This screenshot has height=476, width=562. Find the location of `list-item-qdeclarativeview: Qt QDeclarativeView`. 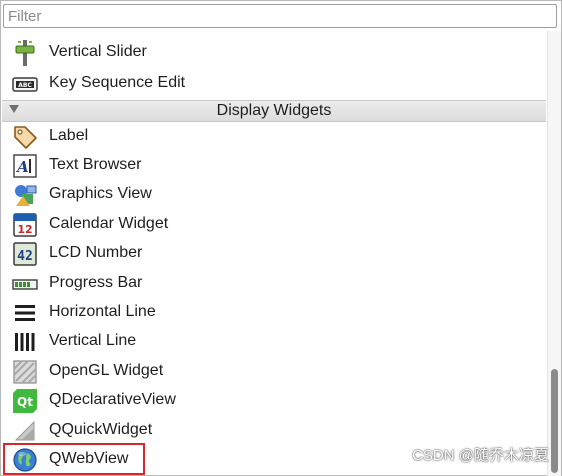

list-item-qdeclarativeview: Qt QDeclarativeView is located at coordinates (274, 400).